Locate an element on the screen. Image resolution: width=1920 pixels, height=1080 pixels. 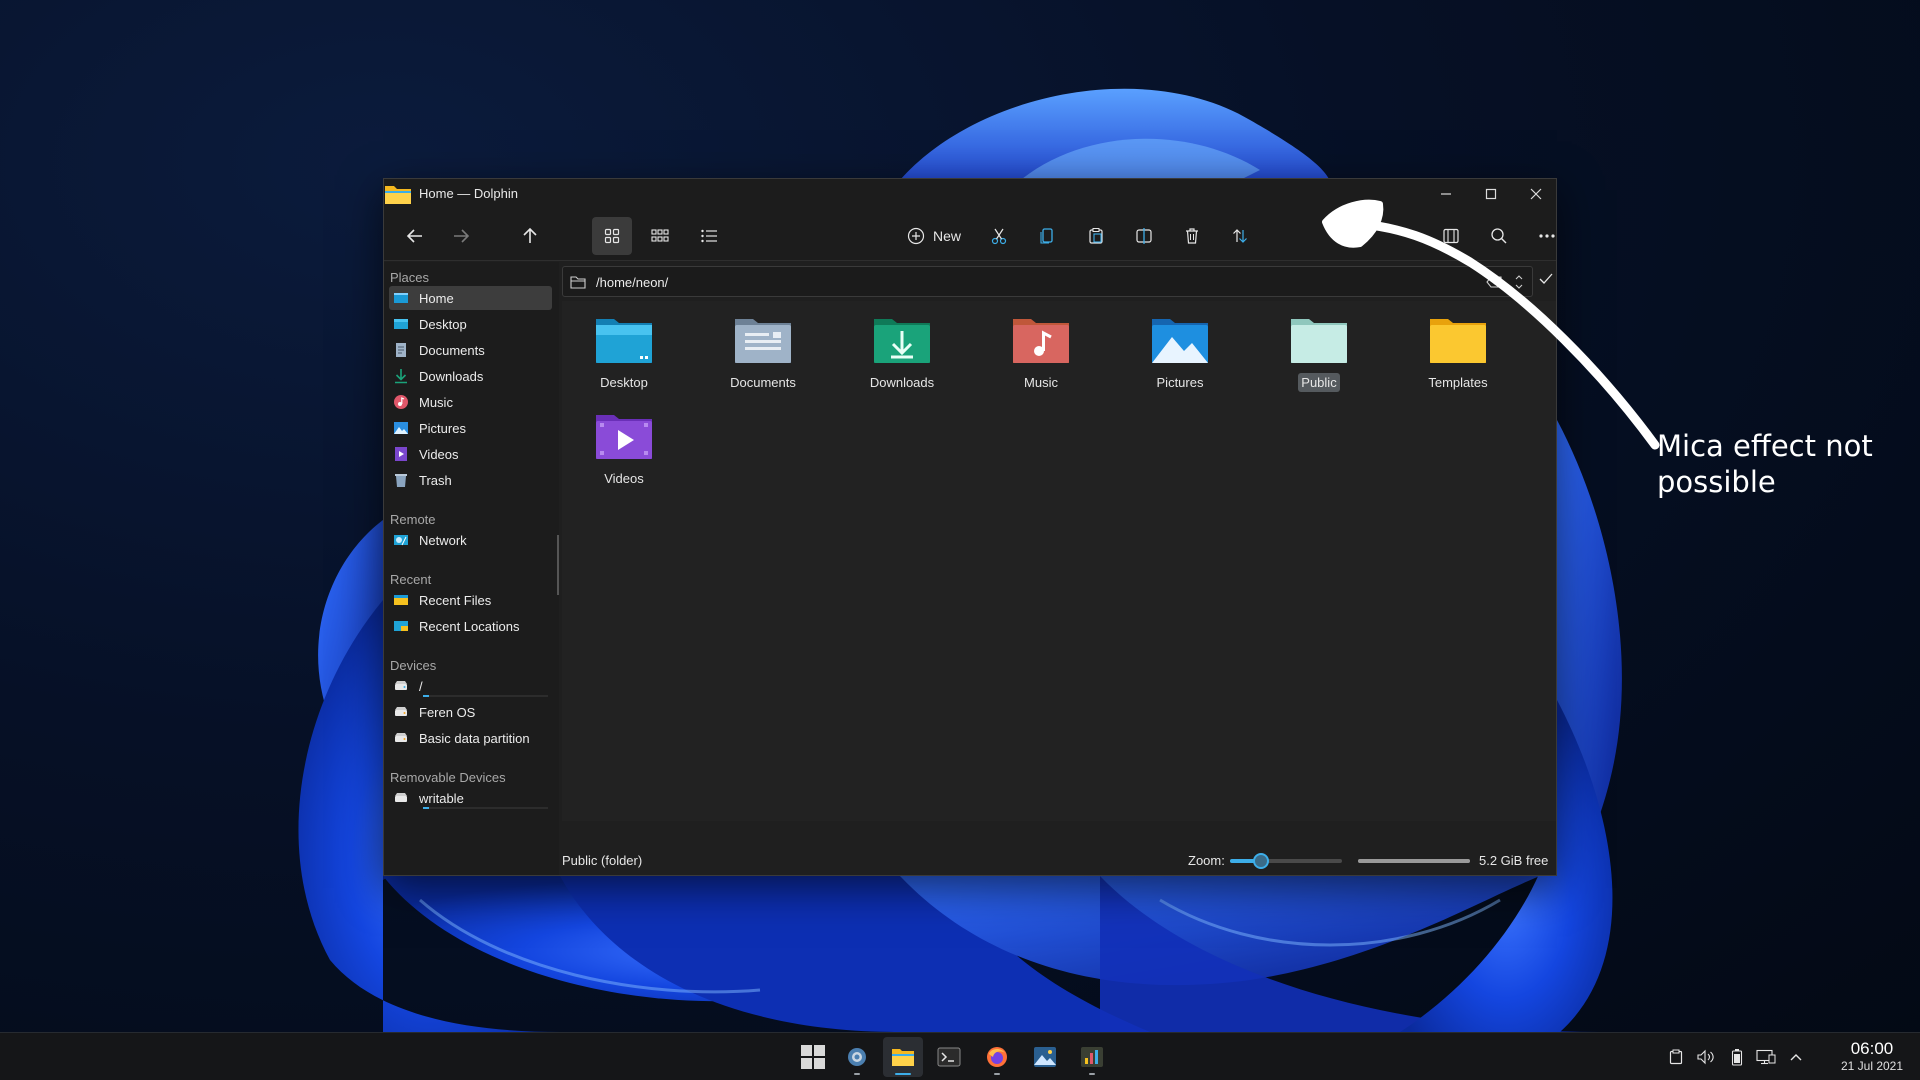
sidebar-item-music: Music is located at coordinates (470, 402).